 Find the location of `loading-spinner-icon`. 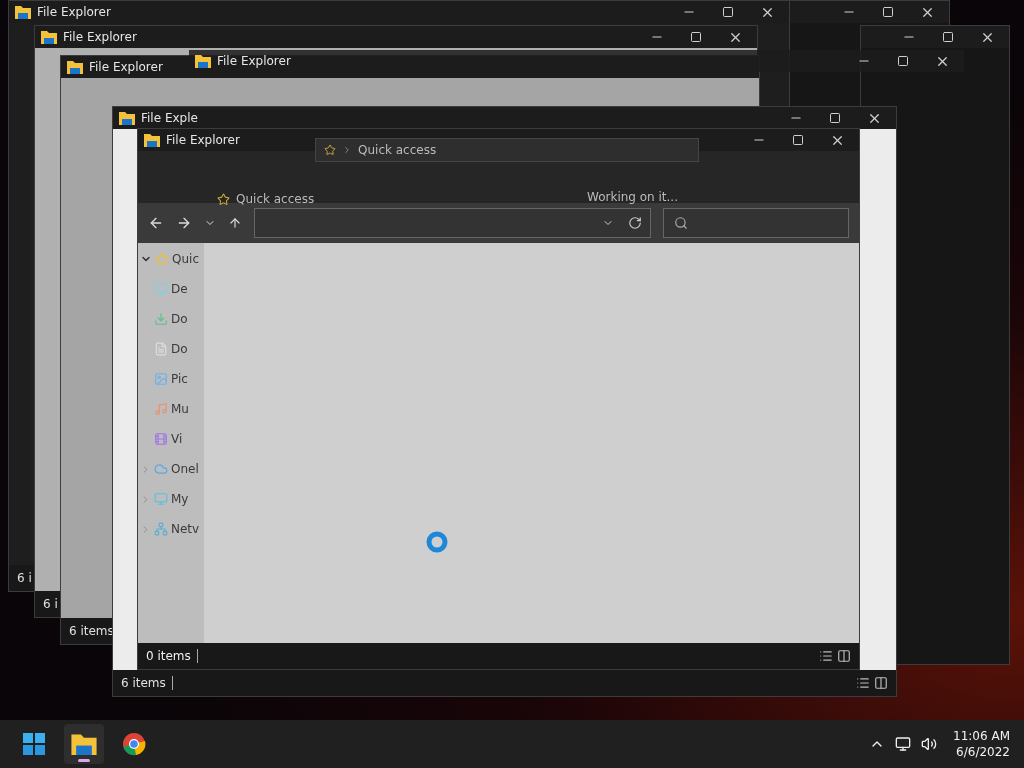

loading-spinner-icon is located at coordinates (437, 542).